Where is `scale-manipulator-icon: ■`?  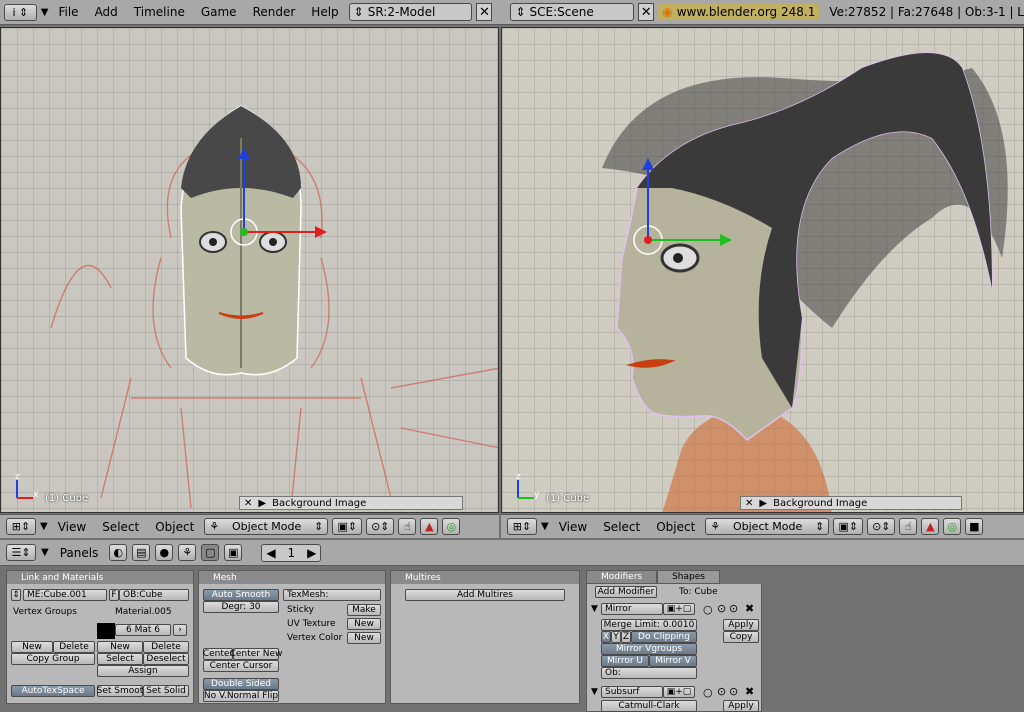
scale-manipulator-icon: ■ is located at coordinates (974, 526).